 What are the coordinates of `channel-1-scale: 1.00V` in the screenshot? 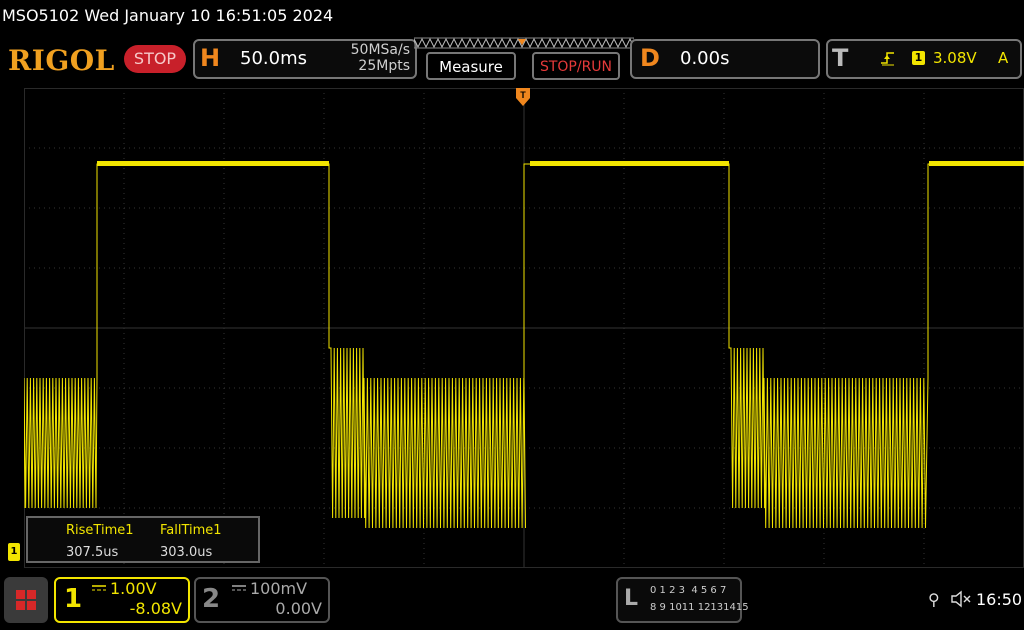 It's located at (133, 588).